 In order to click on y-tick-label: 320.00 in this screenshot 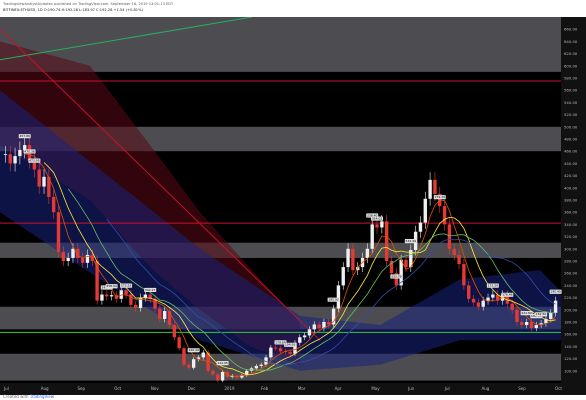, I will do `click(571, 236)`.